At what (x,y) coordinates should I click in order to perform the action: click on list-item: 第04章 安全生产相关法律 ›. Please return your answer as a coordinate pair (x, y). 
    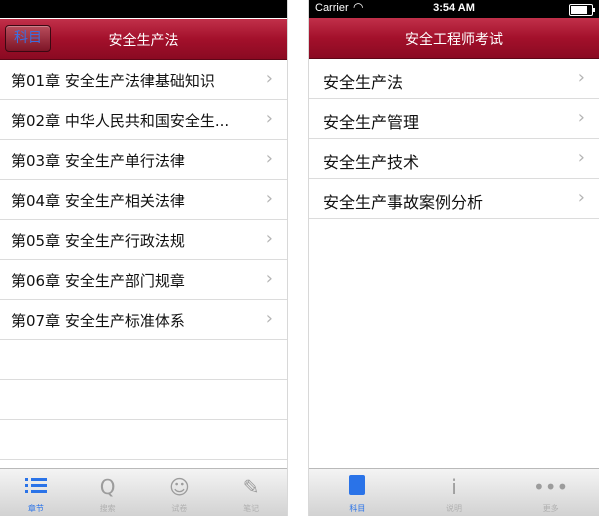
    Looking at the image, I should click on (143, 200).